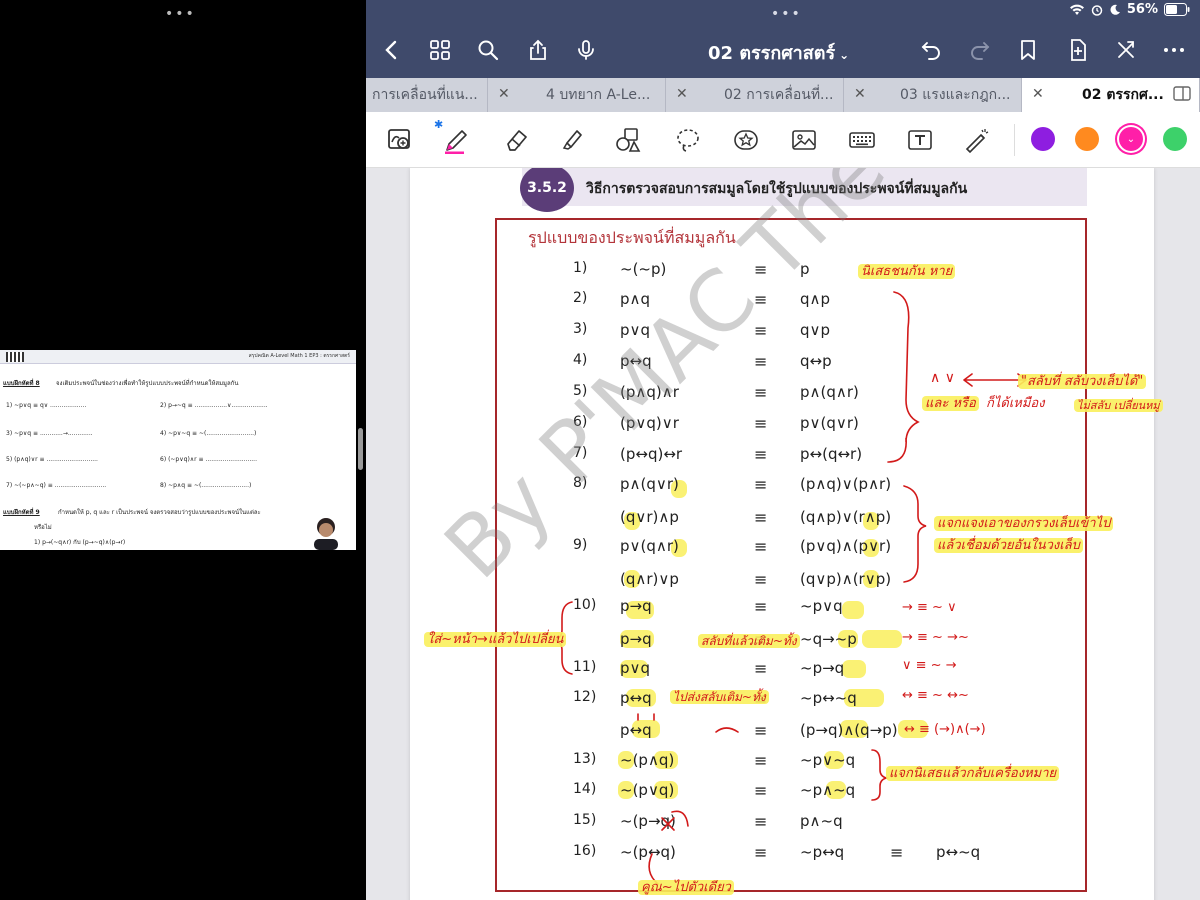 This screenshot has height=900, width=1200. I want to click on microphone-icon, so click(586, 50).